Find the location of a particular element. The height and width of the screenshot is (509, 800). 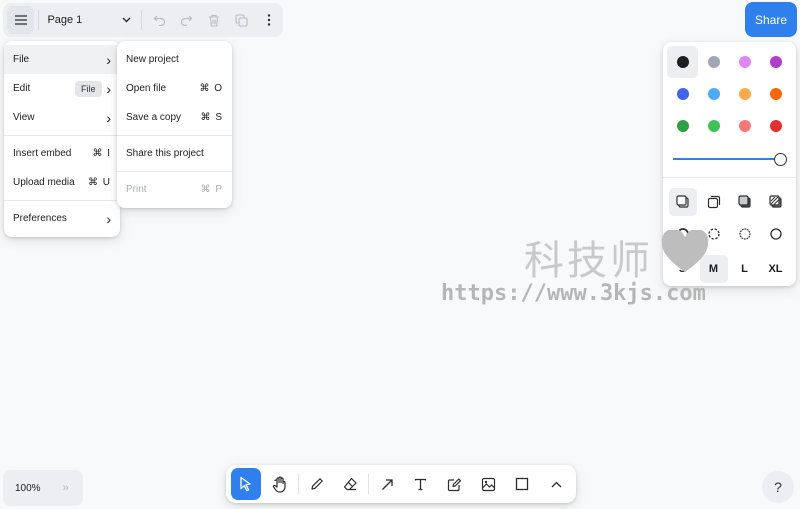

more-button is located at coordinates (269, 20).